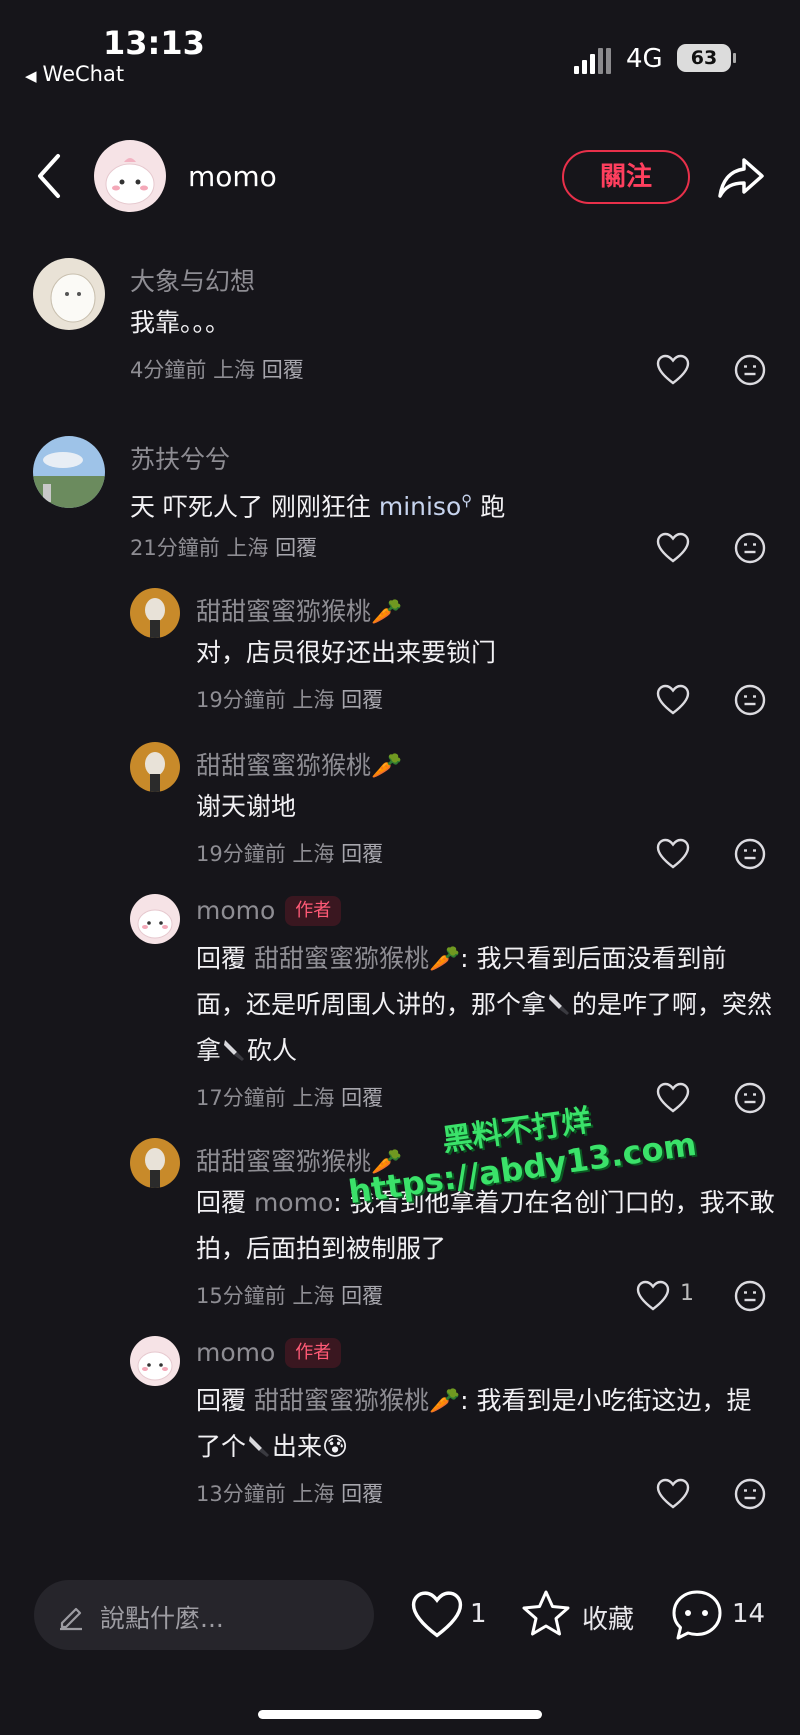 The height and width of the screenshot is (1735, 800). Describe the element at coordinates (232, 176) in the screenshot. I see `author-username: momo` at that location.